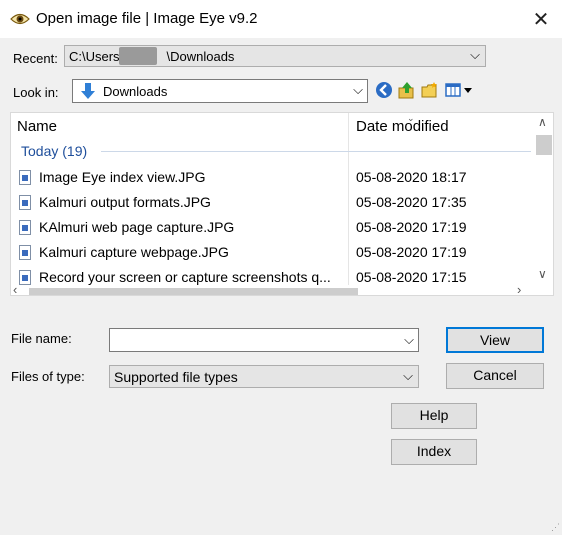 This screenshot has width=562, height=535. I want to click on horizontal-scroll-thumb, so click(193, 291).